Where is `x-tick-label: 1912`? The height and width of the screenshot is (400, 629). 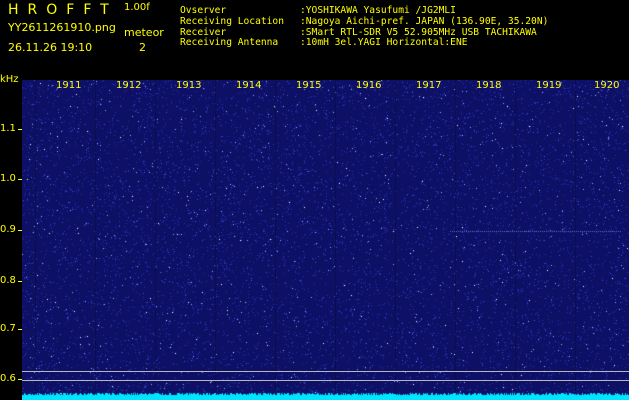
x-tick-label: 1912 is located at coordinates (129, 85).